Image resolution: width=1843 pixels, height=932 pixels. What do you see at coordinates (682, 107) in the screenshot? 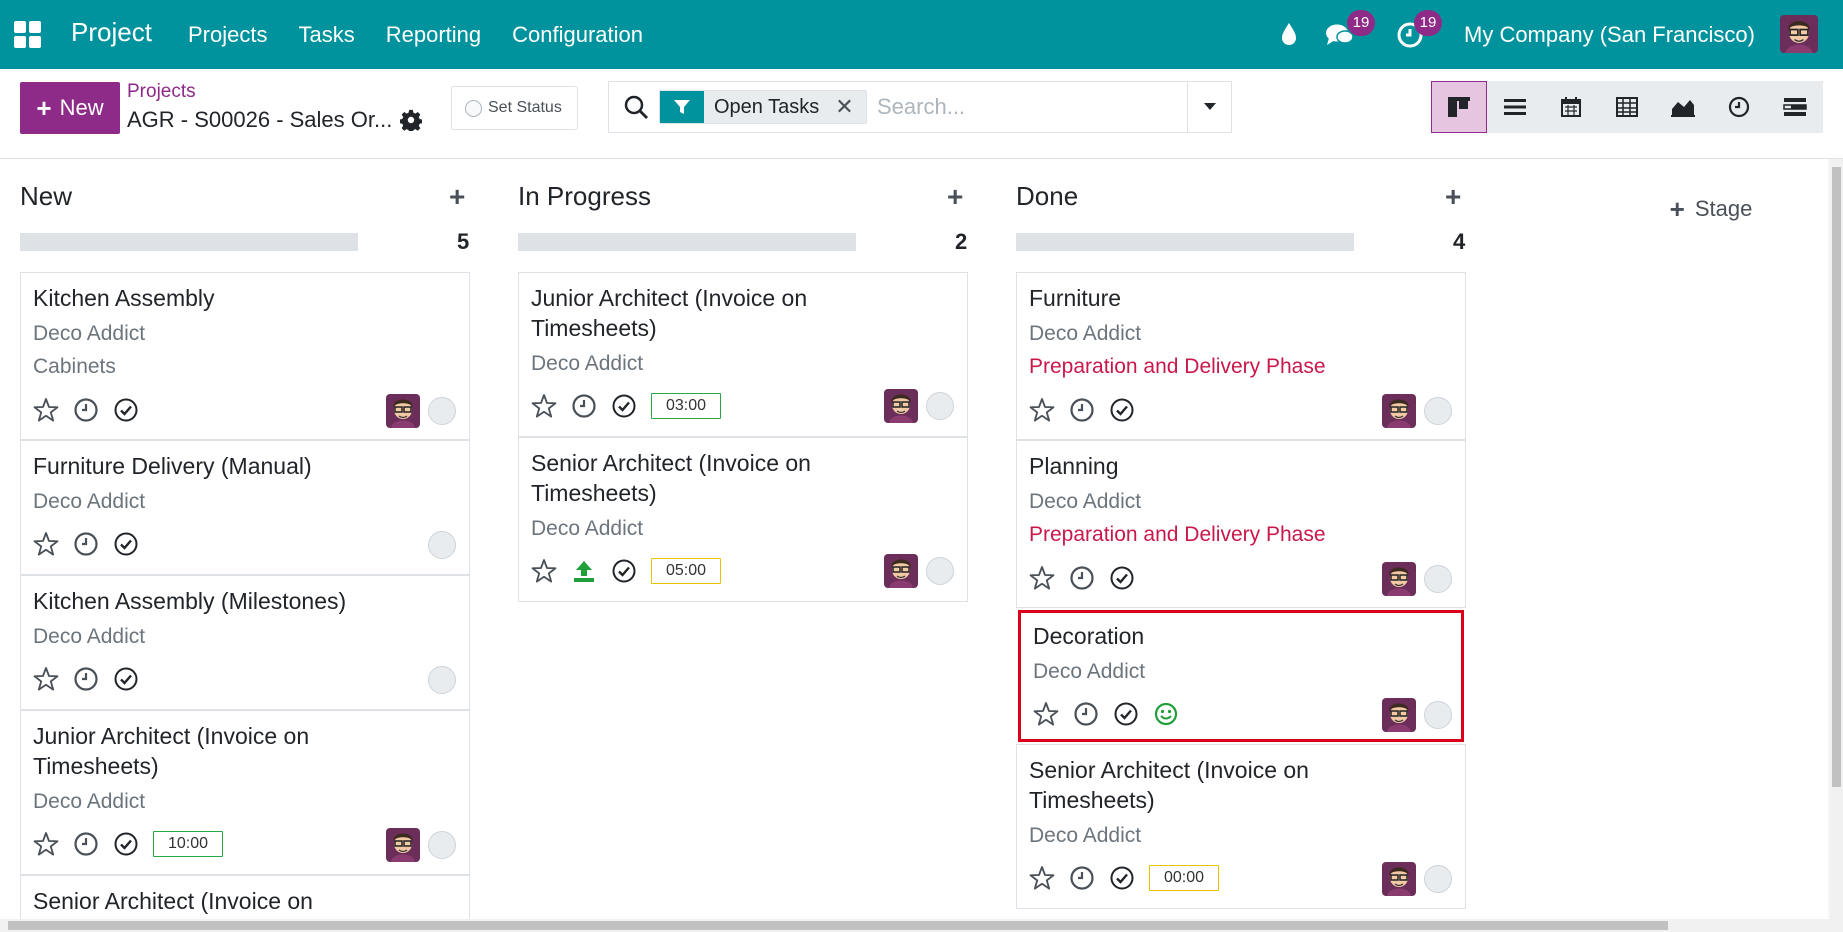
I see `filter-icon` at bounding box center [682, 107].